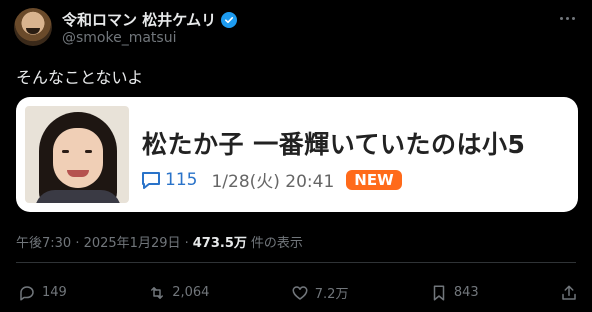 Image resolution: width=592 pixels, height=312 pixels. I want to click on author-name-row: 令和ロマン 松井ケムリ, so click(150, 19).